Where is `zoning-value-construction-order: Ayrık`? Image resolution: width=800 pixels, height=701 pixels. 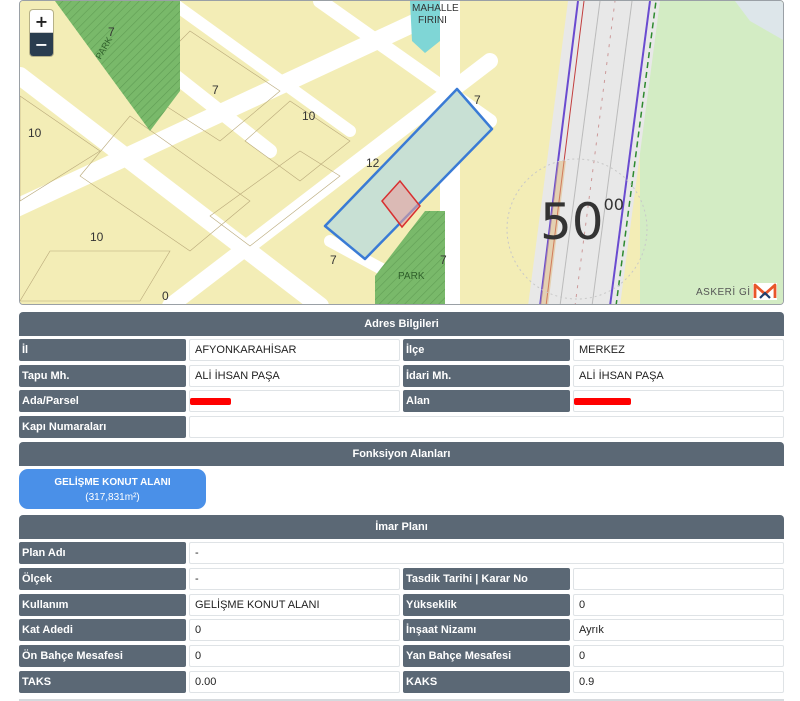 zoning-value-construction-order: Ayrık is located at coordinates (678, 630).